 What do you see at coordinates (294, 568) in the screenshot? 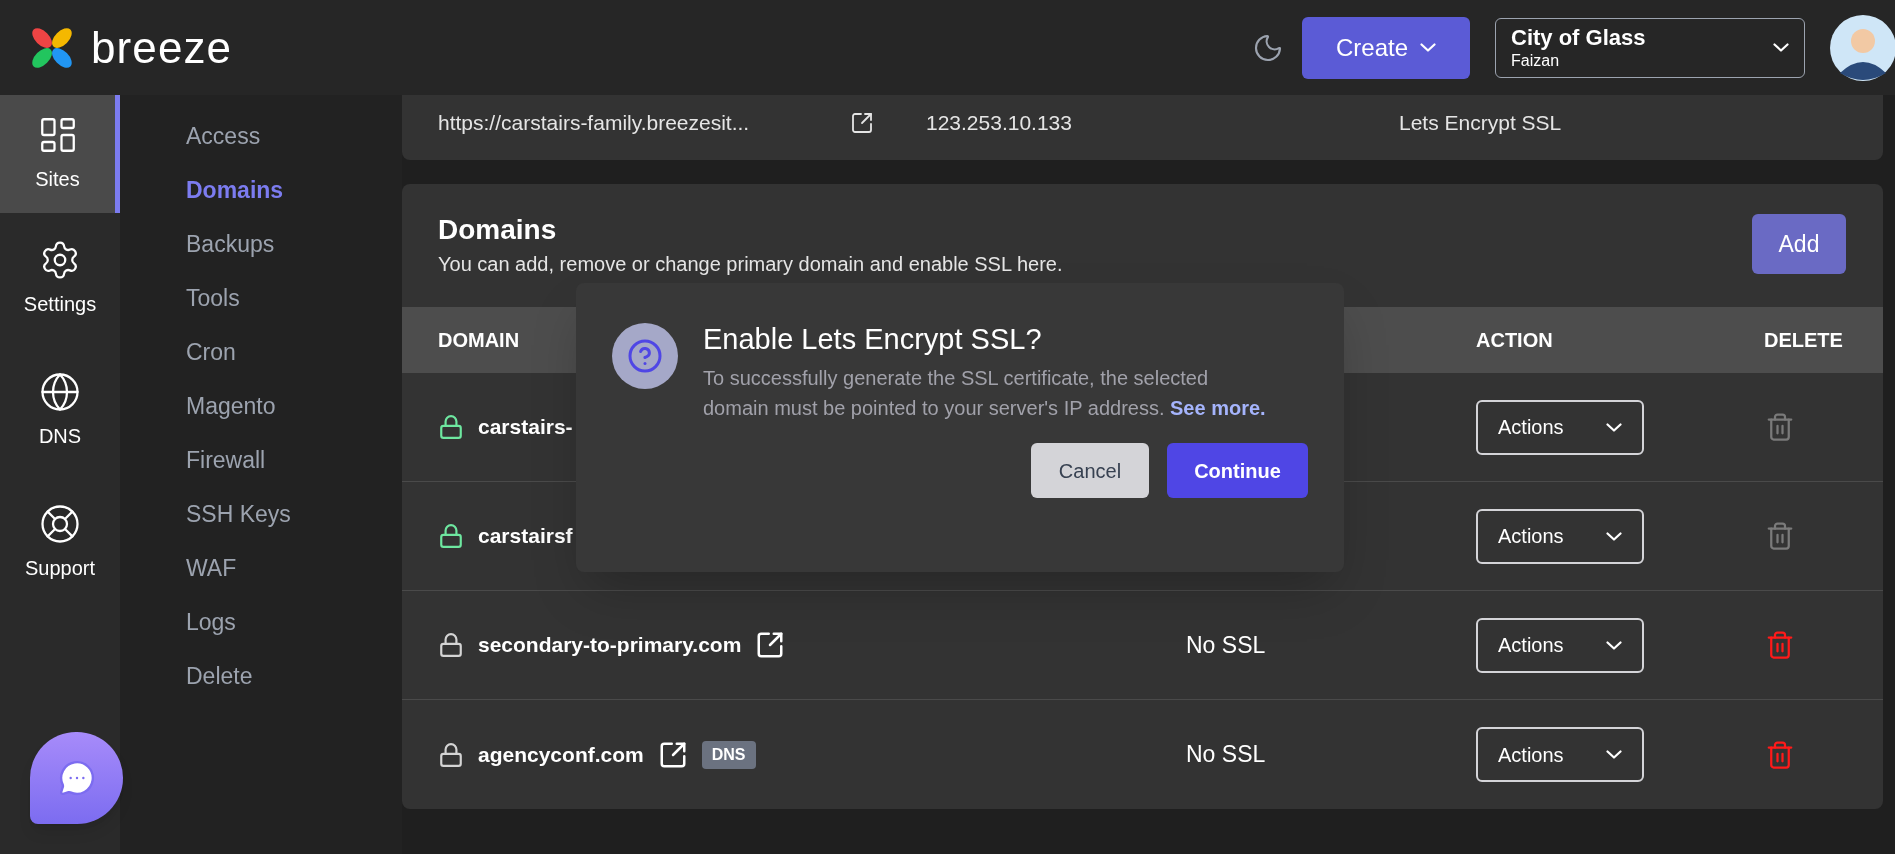
I see `submenu-item: WAF` at bounding box center [294, 568].